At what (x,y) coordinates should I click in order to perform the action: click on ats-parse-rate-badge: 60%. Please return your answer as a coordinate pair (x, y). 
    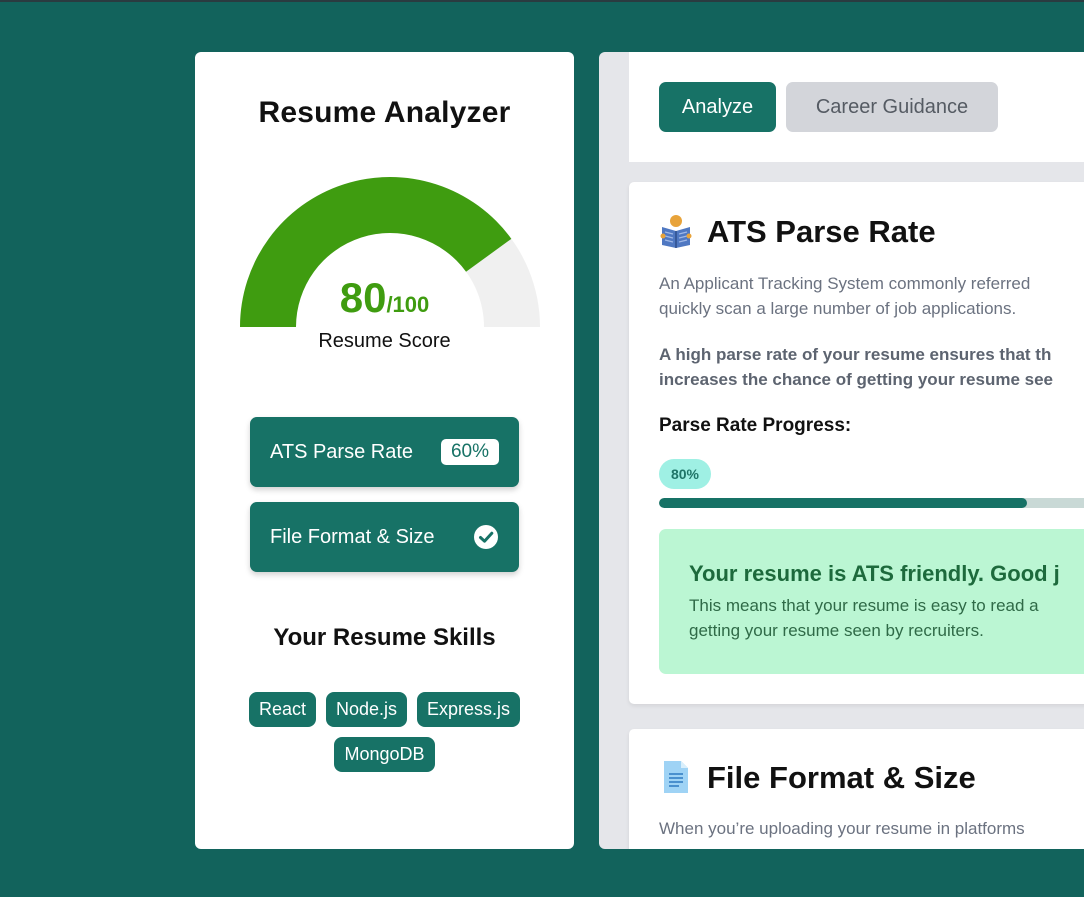
    Looking at the image, I should click on (469, 452).